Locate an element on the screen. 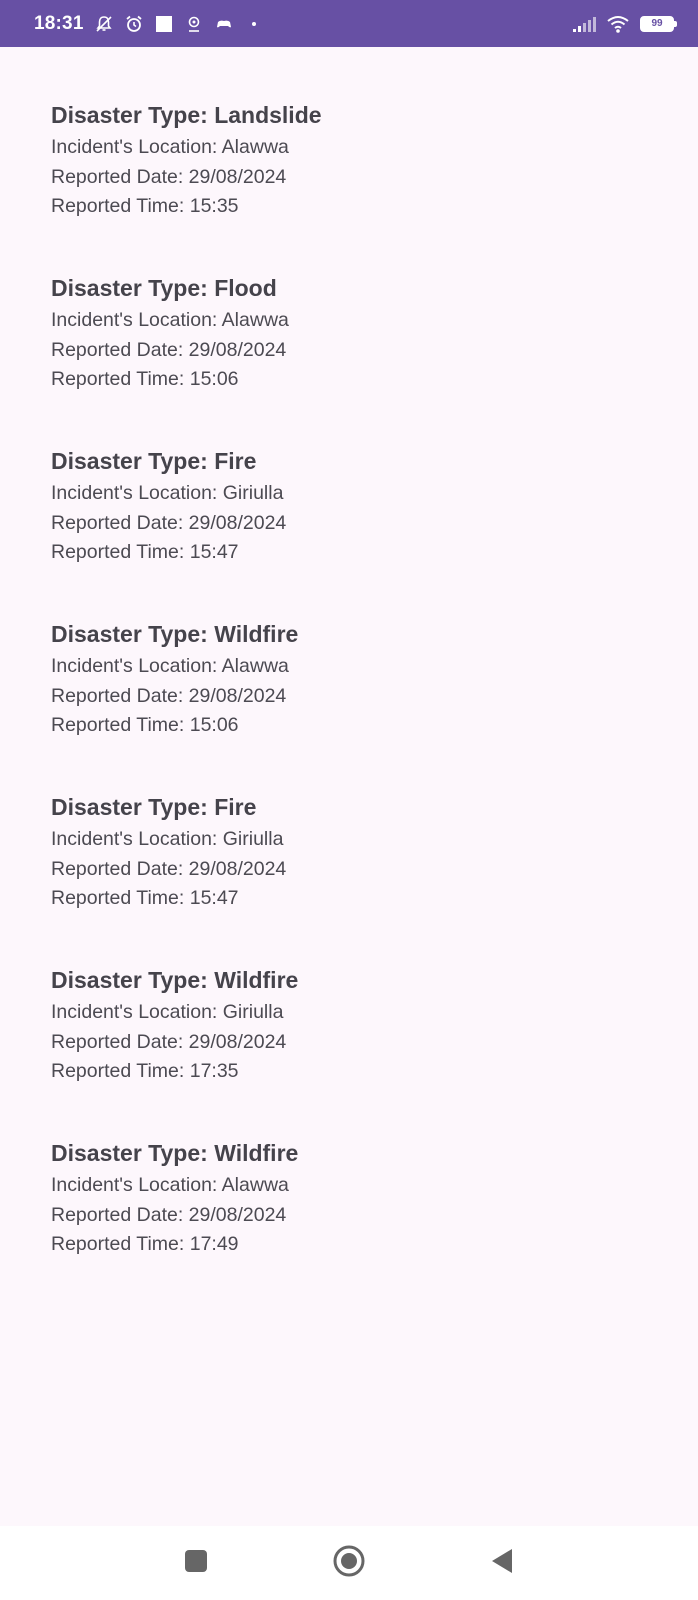  report-time: Reported Time: 17:35 is located at coordinates (145, 1071).